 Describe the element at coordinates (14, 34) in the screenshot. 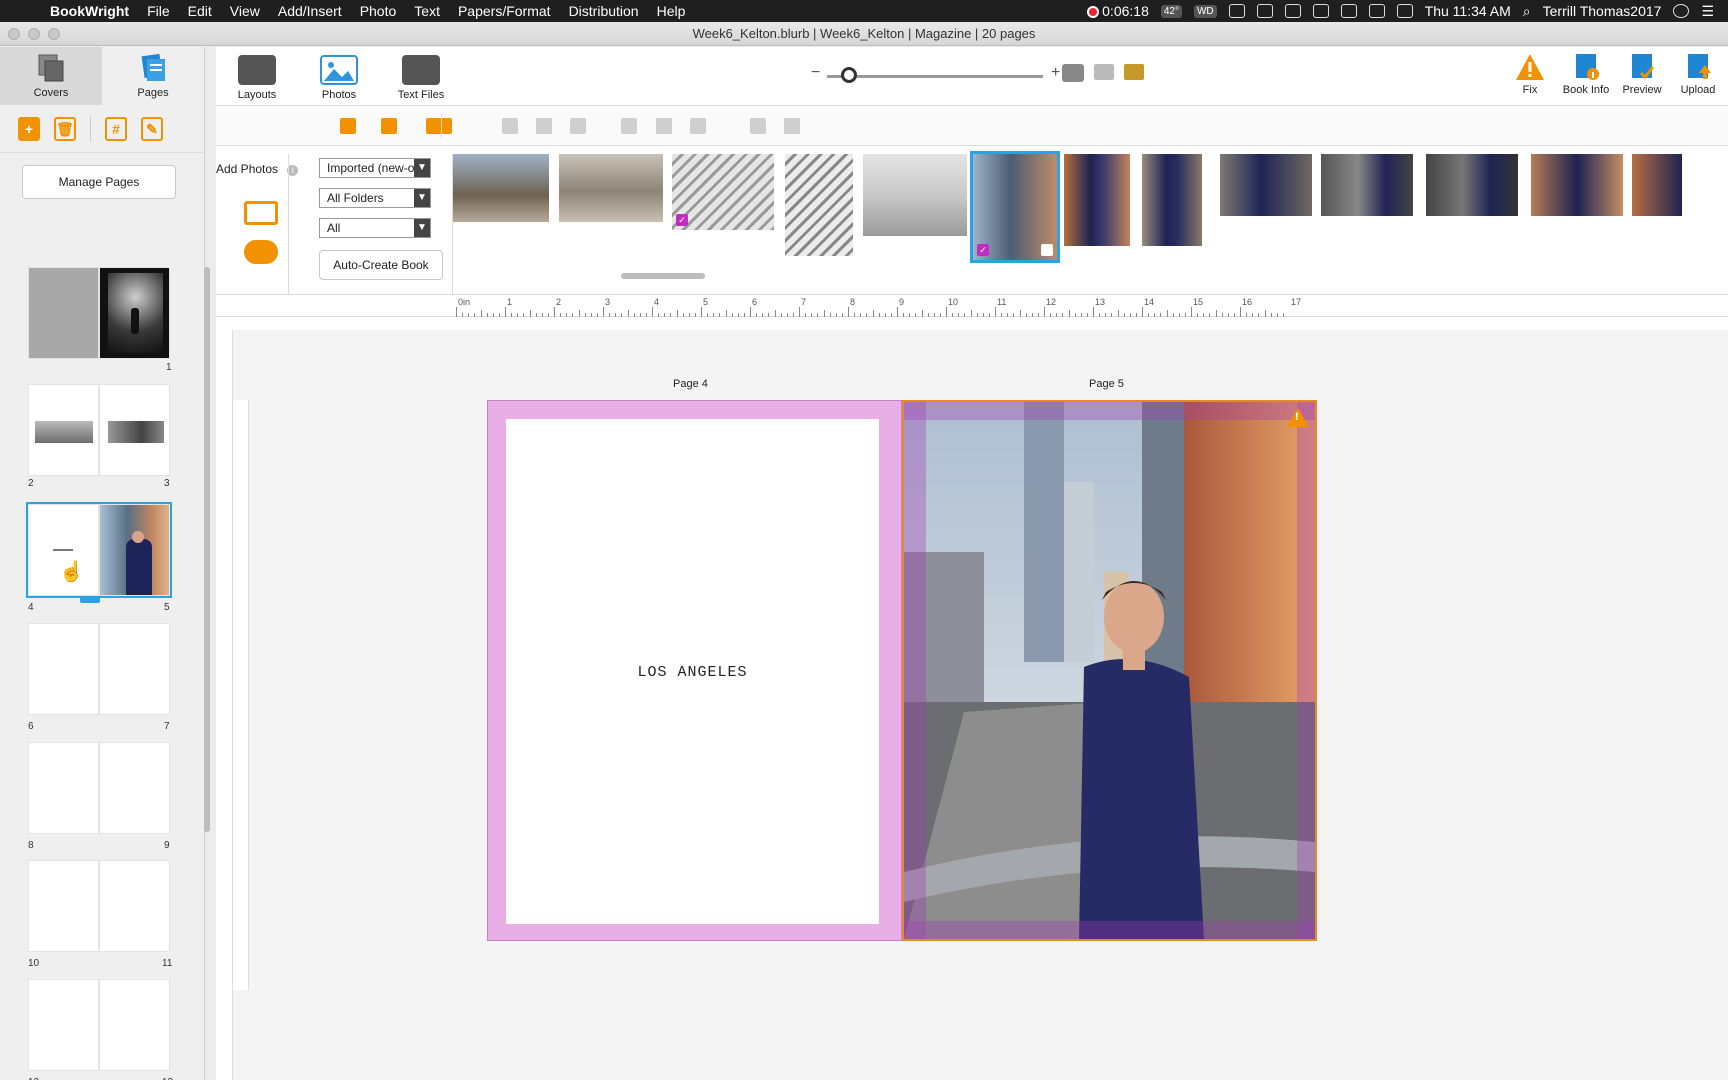

I see `close-window-icon` at that location.